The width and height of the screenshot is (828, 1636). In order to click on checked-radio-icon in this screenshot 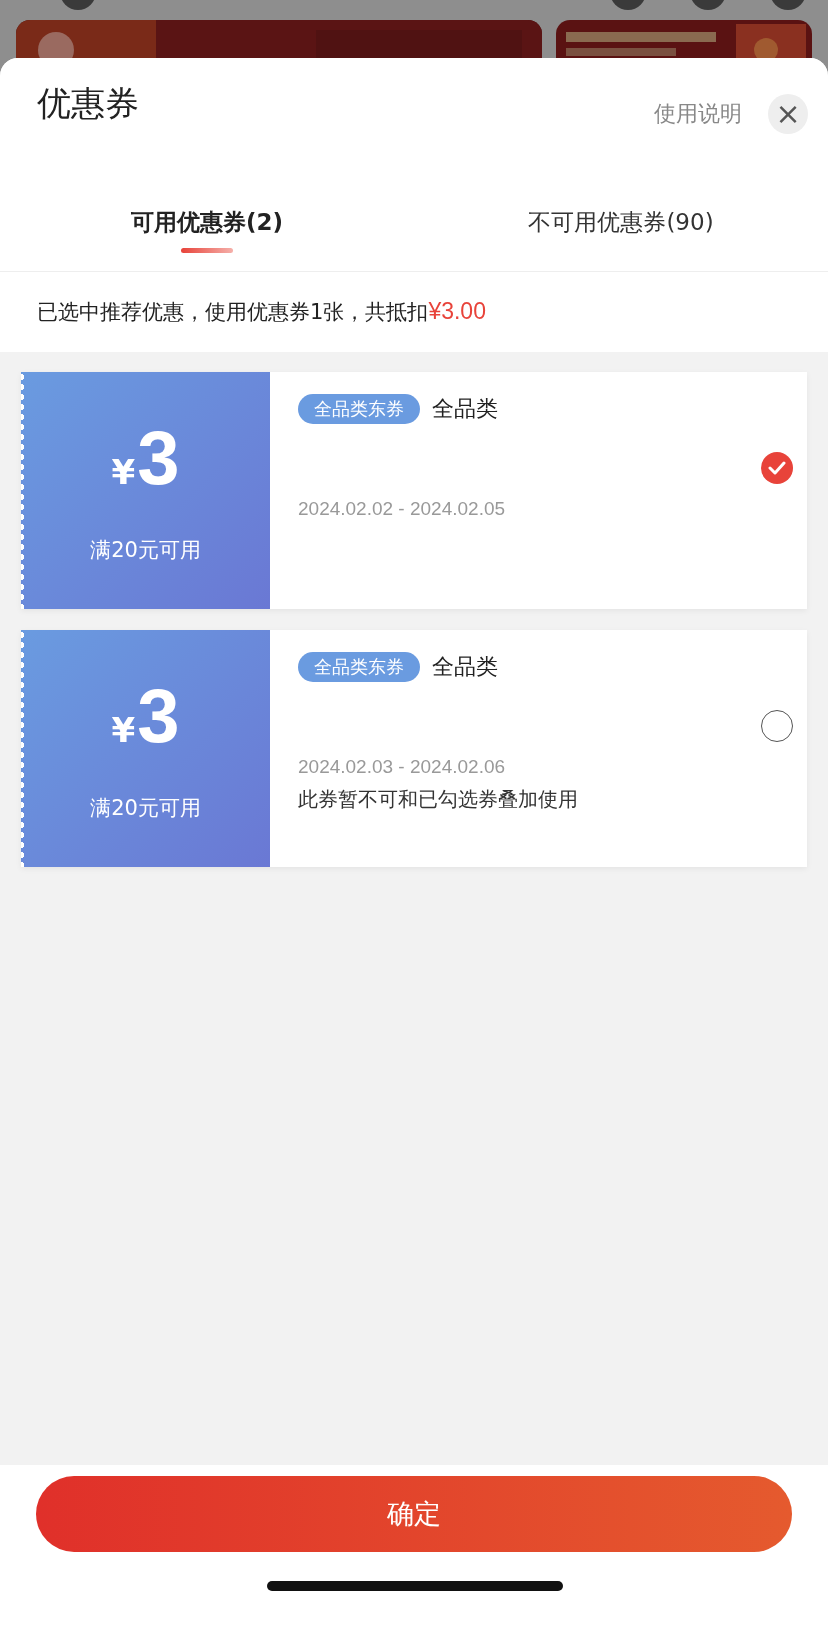, I will do `click(777, 468)`.